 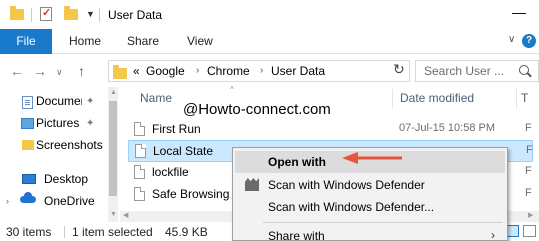 I want to click on annotation-arrow-icon, so click(x=372, y=158).